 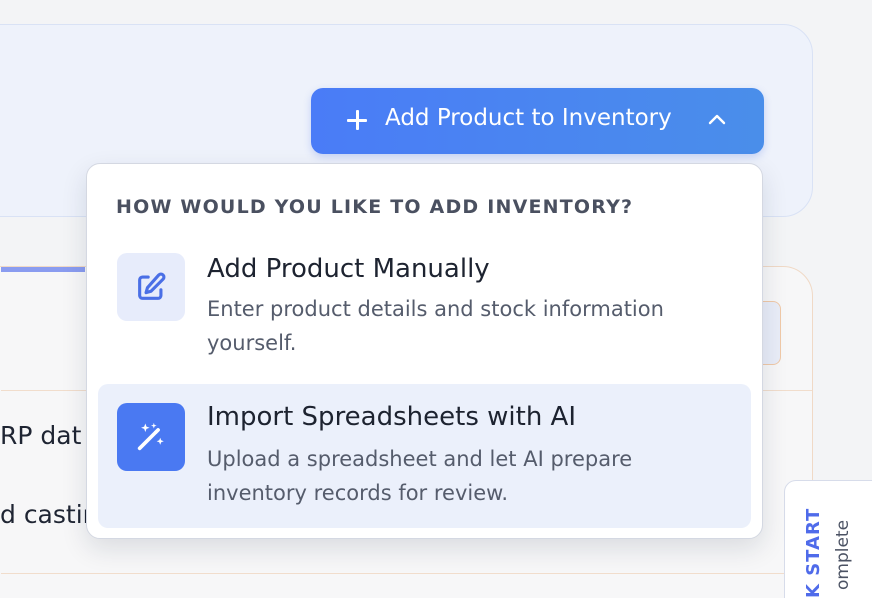 I want to click on plus-icon, so click(x=357, y=120).